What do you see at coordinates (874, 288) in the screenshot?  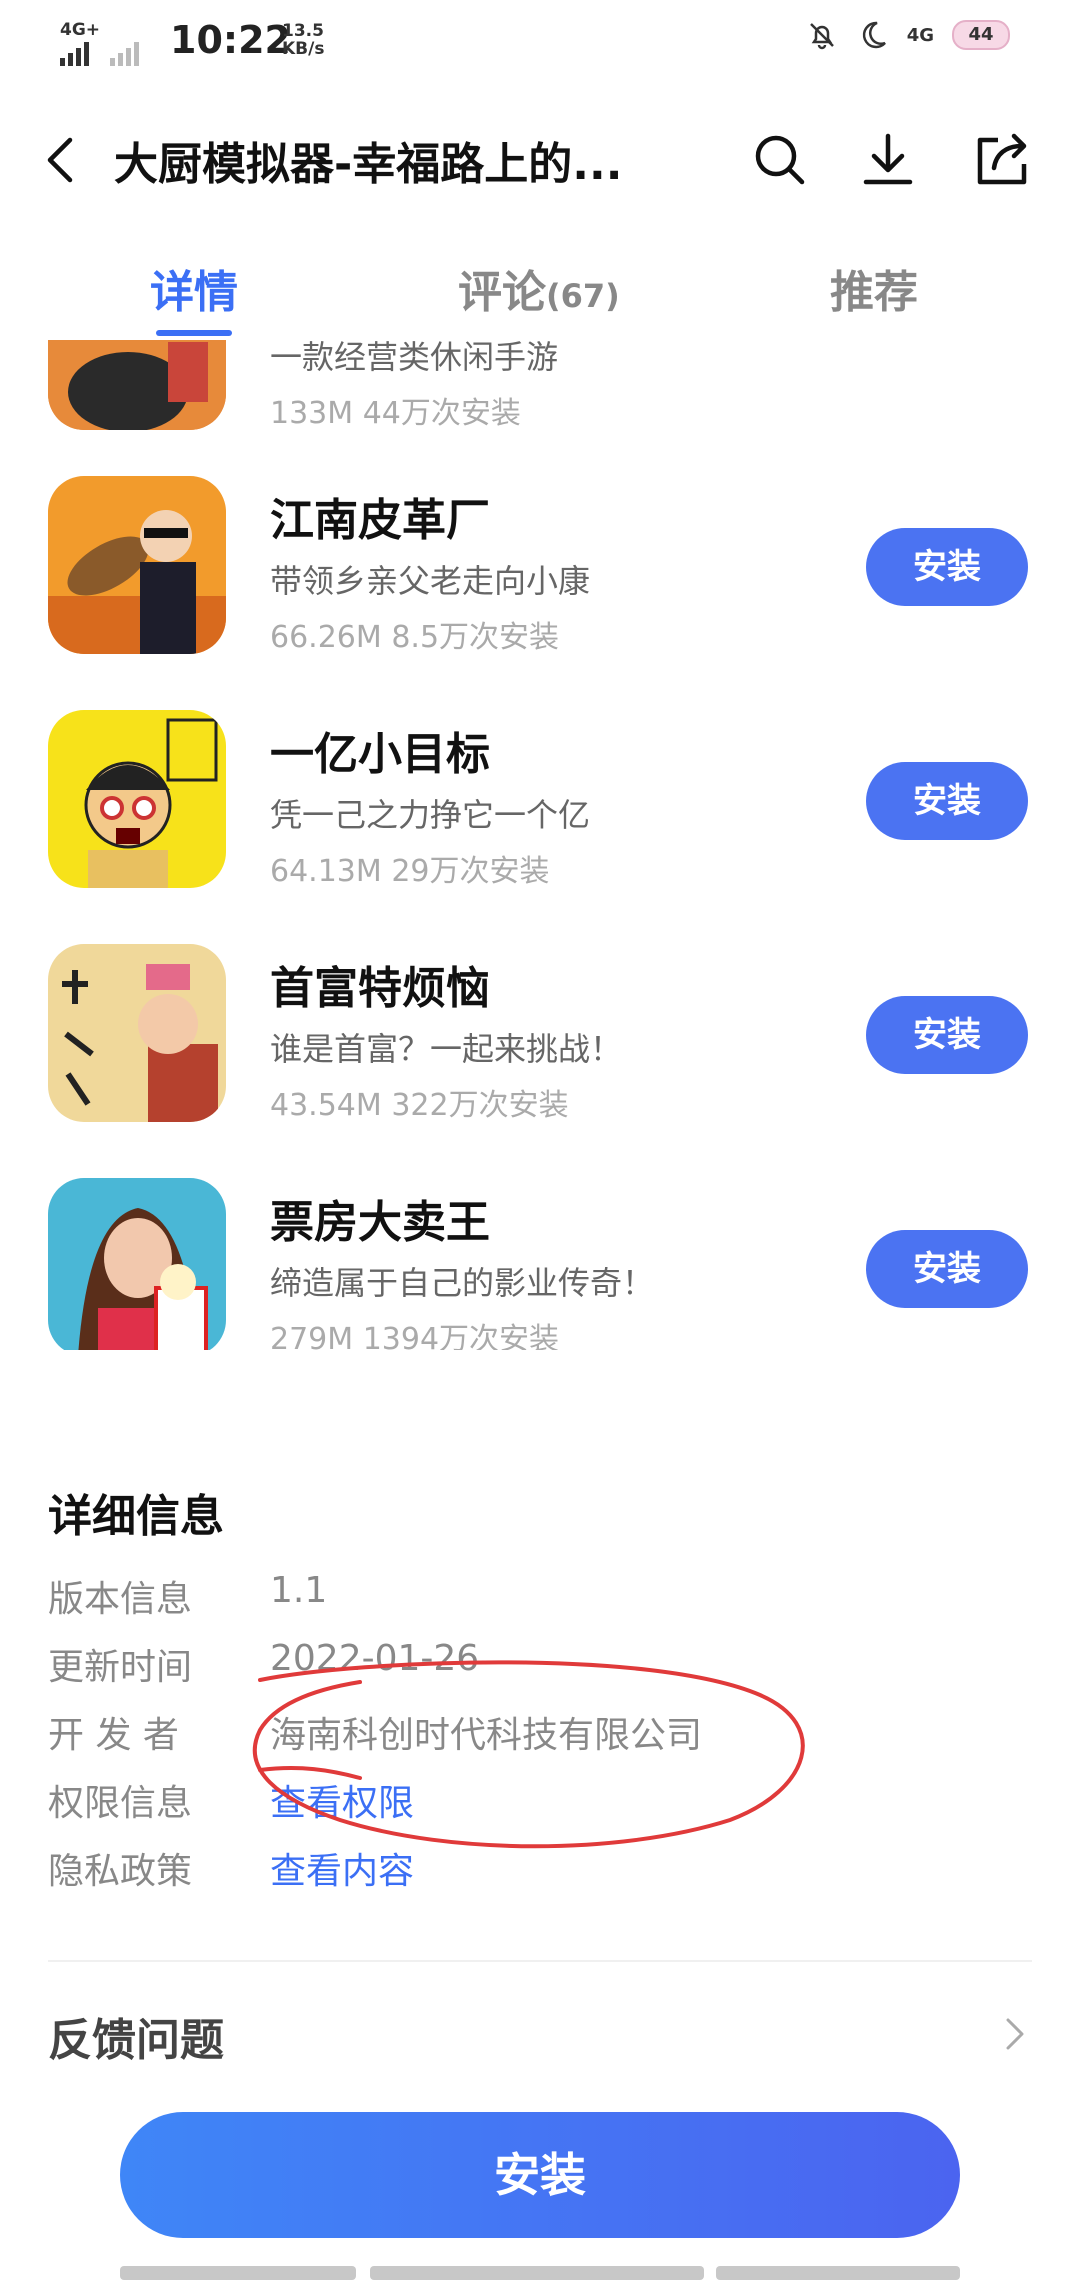 I see `tab-recommend: 推荐` at bounding box center [874, 288].